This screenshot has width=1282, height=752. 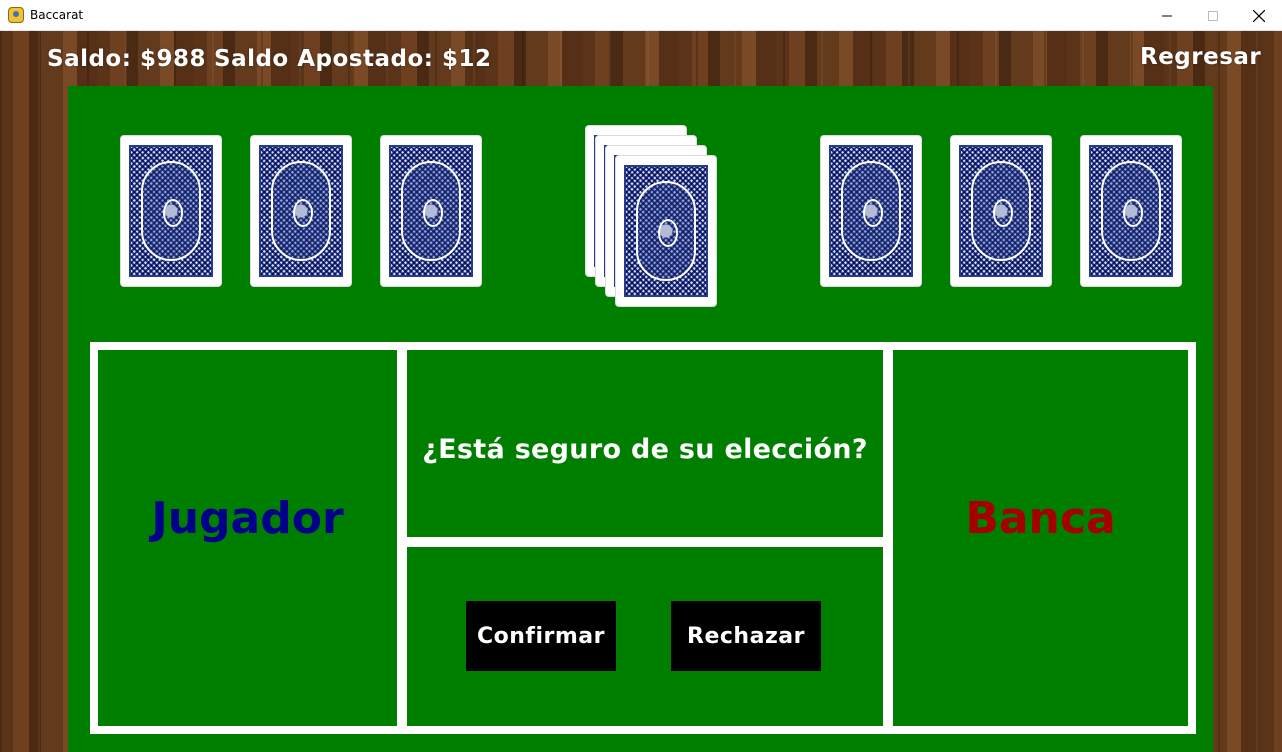 I want to click on balance-label: Saldo: $988, so click(x=126, y=59).